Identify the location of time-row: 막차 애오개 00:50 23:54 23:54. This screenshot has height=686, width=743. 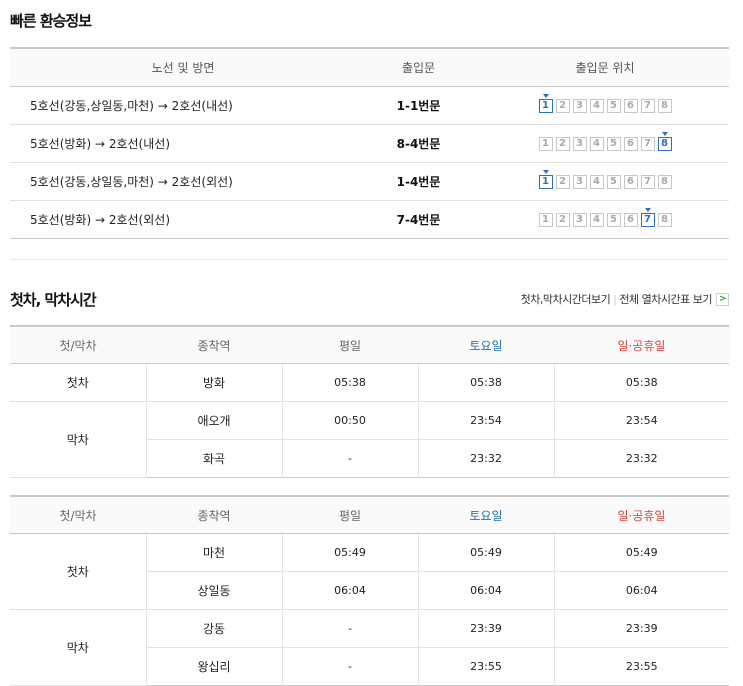
(369, 439).